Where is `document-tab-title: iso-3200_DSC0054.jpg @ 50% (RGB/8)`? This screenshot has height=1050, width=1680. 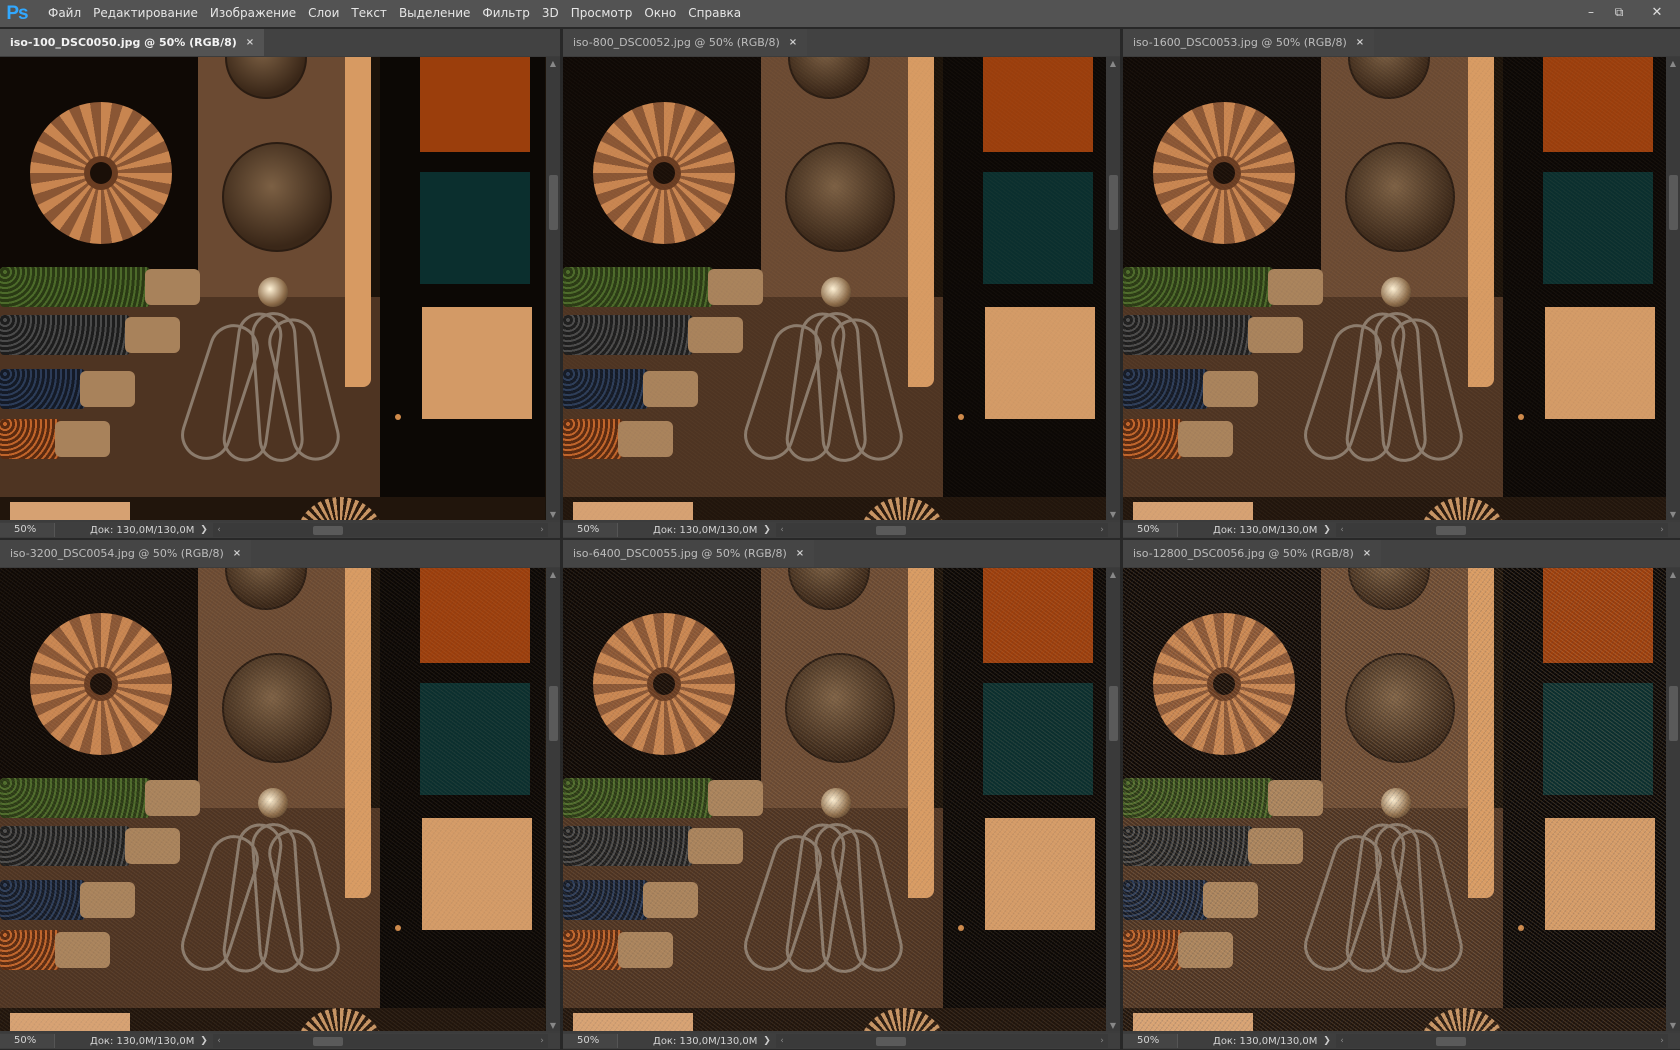
document-tab-title: iso-3200_DSC0054.jpg @ 50% (RGB/8) is located at coordinates (117, 553).